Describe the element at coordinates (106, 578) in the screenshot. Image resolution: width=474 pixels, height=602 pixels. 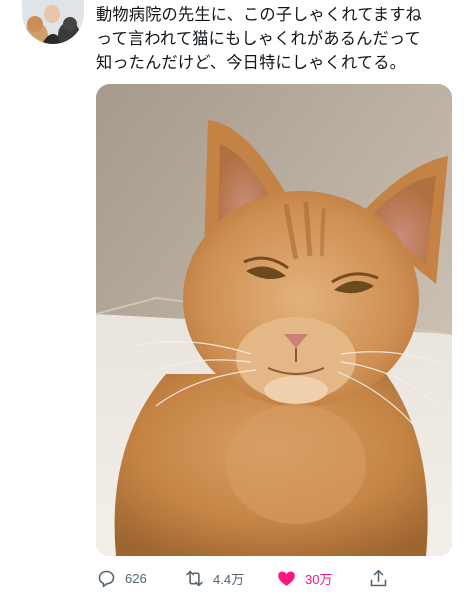
I see `reply-icon` at that location.